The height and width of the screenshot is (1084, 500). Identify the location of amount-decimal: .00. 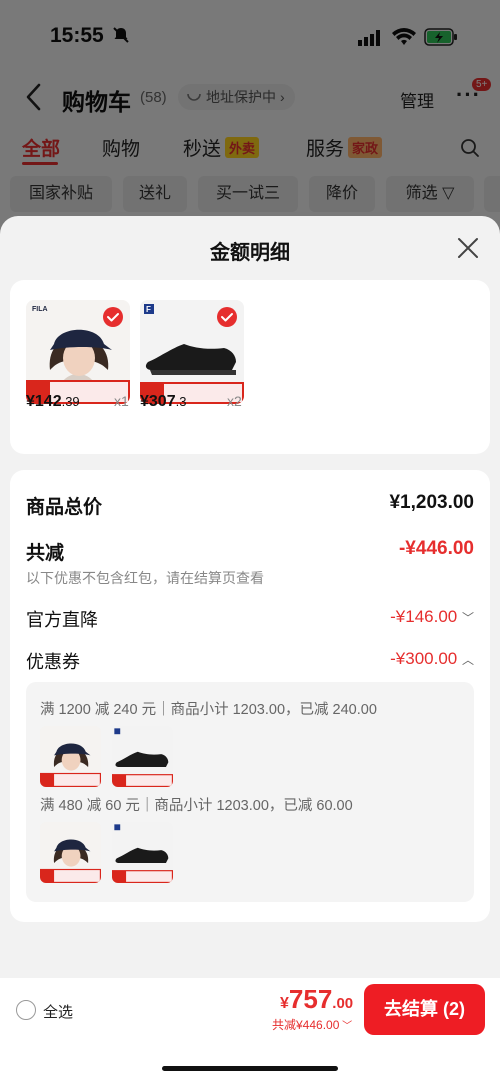
(343, 1003).